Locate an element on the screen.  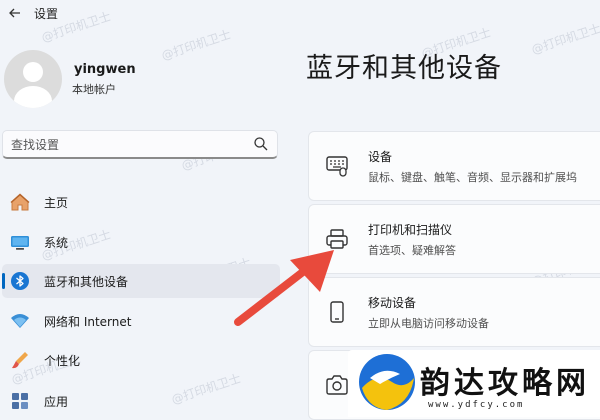
brush-icon is located at coordinates (20, 360).